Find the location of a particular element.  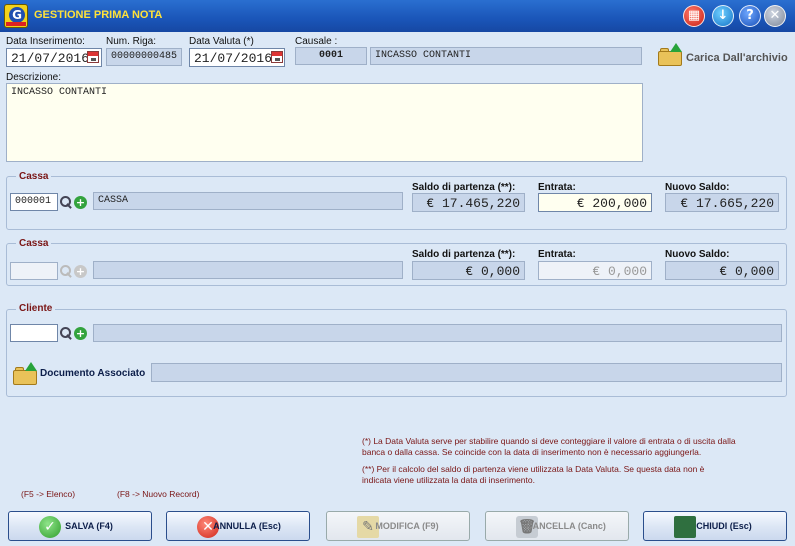

cassa-group-1-title: Cassa is located at coordinates (34, 176).